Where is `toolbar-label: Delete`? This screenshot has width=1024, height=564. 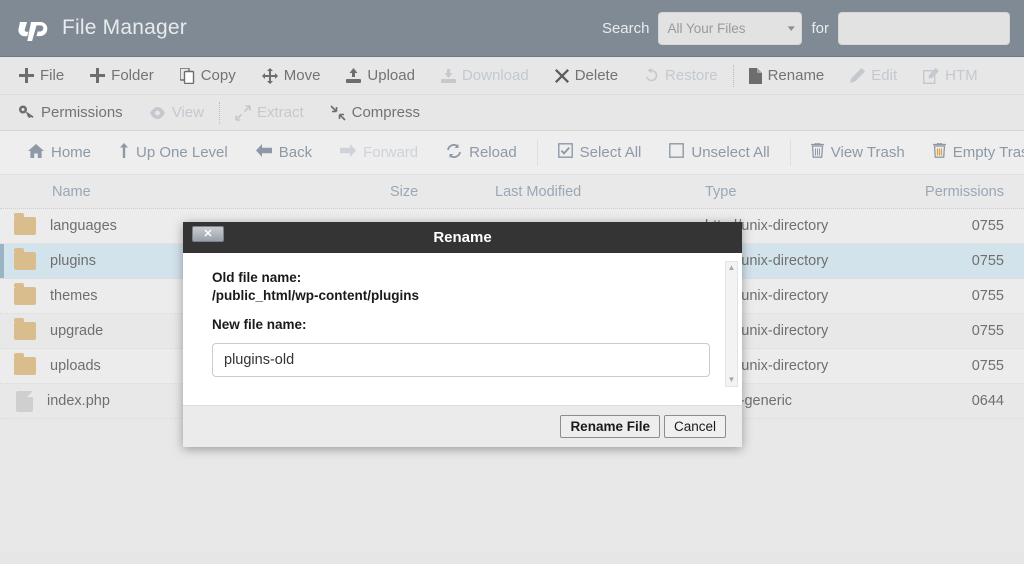 toolbar-label: Delete is located at coordinates (596, 75).